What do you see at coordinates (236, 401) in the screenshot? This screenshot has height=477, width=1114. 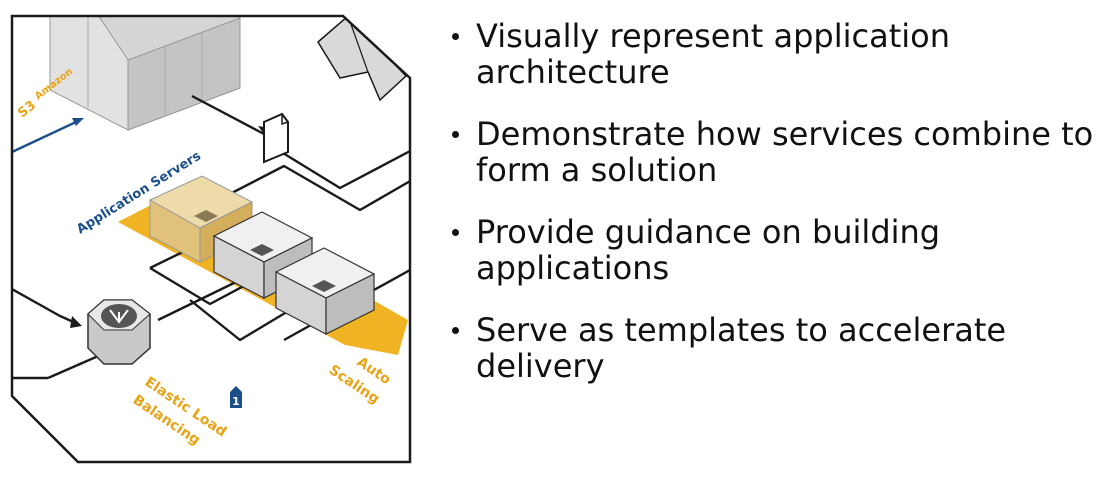 I see `az-number: 1` at bounding box center [236, 401].